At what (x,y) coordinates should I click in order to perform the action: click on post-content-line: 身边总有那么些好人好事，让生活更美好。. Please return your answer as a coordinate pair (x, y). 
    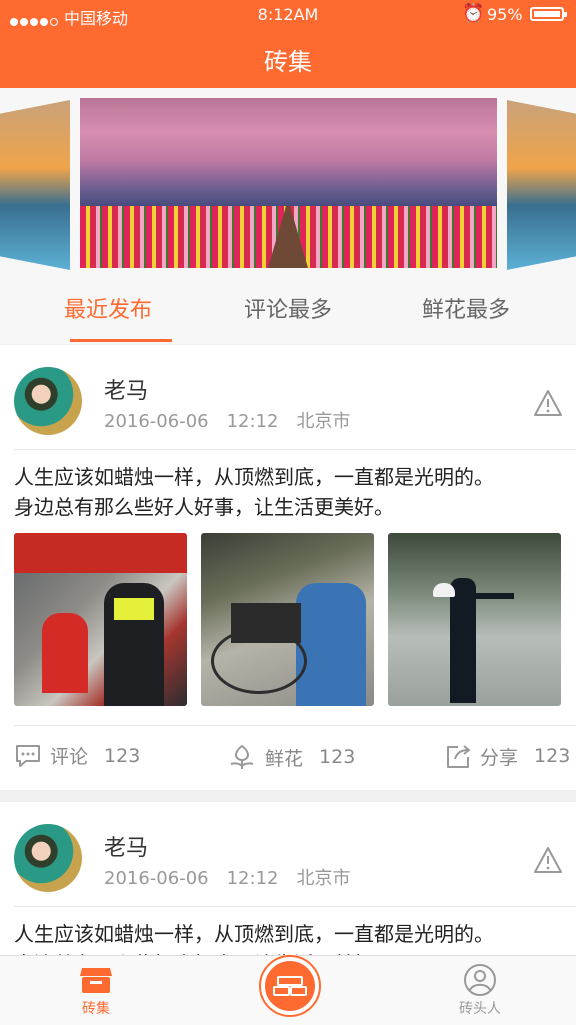
    Looking at the image, I should click on (204, 507).